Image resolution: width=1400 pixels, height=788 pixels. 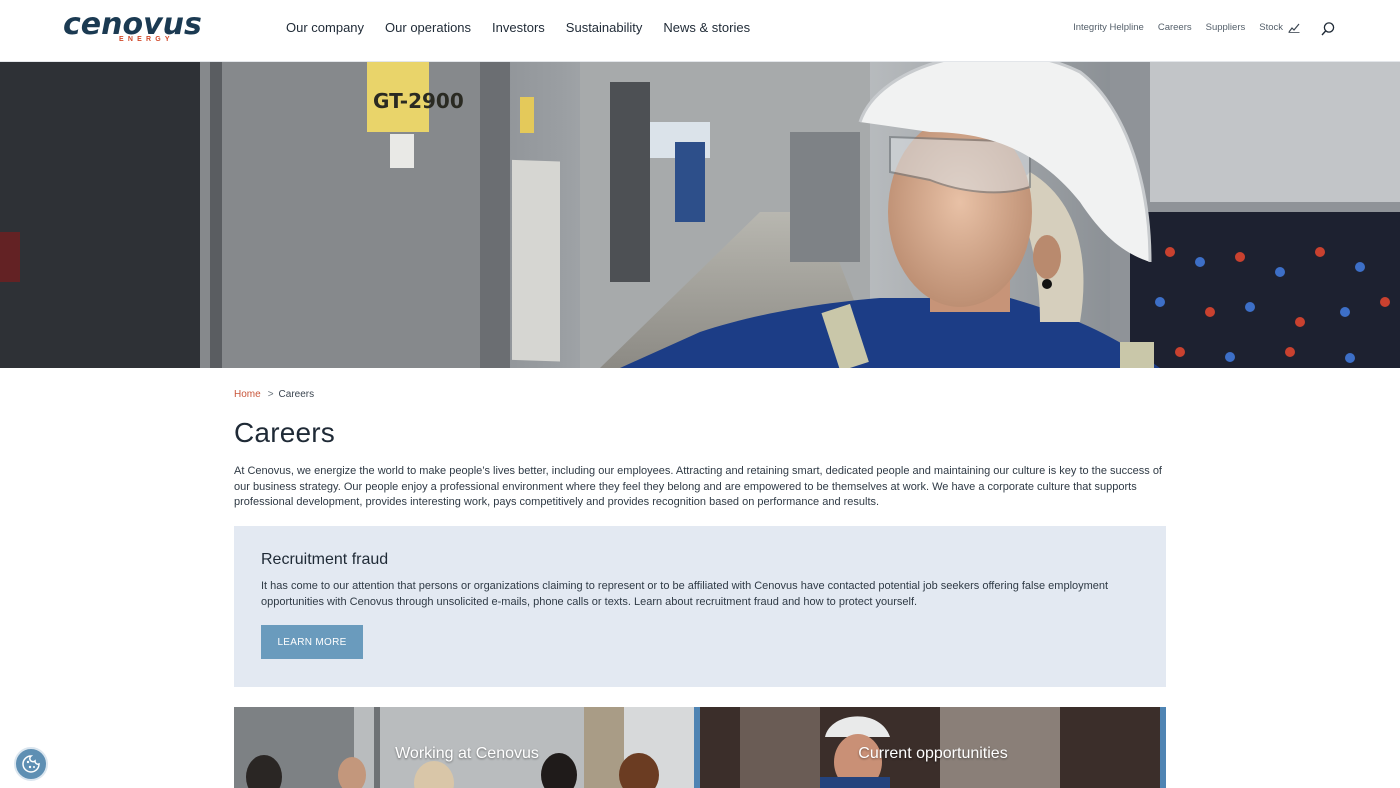 I want to click on nav-investors: Investors, so click(x=518, y=27).